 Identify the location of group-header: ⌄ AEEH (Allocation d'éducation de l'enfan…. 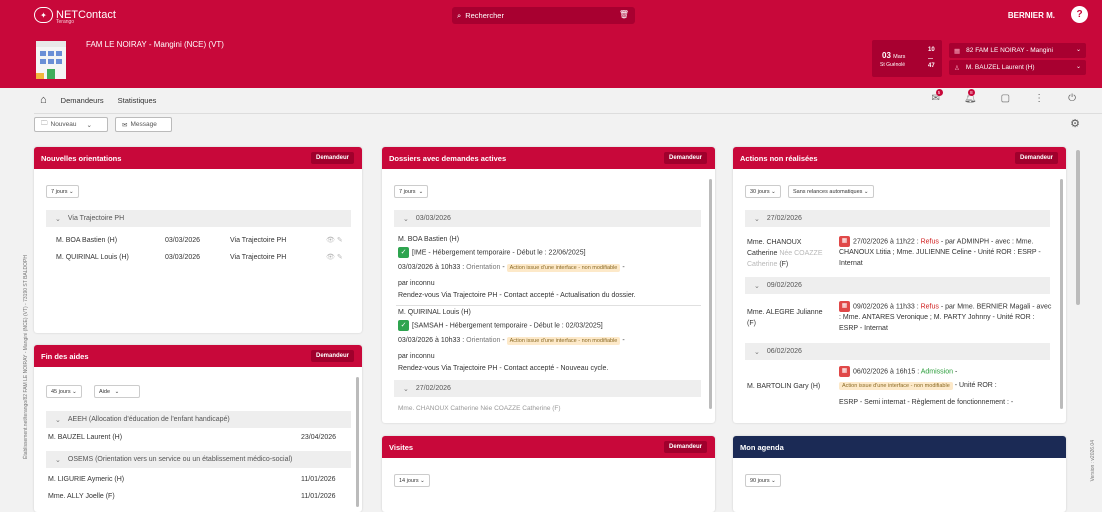
(198, 419).